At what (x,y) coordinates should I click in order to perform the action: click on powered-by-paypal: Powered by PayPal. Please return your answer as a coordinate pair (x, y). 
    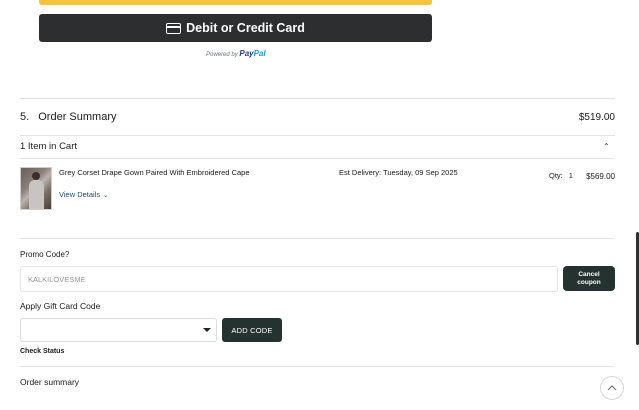
    Looking at the image, I should click on (236, 53).